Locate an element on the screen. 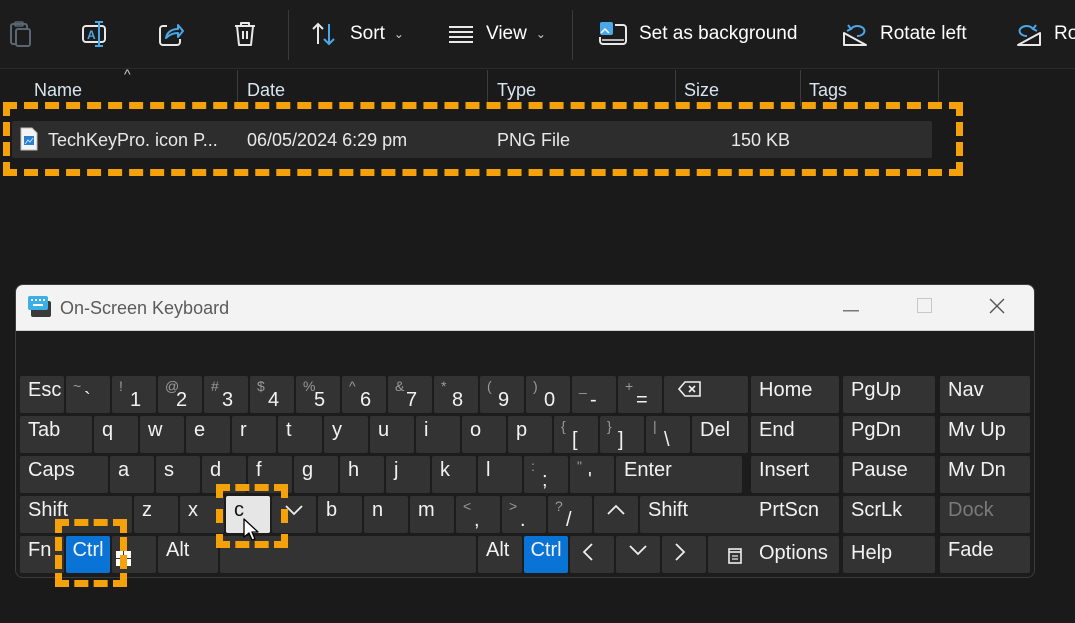 This screenshot has width=1075, height=623. key-del: Del is located at coordinates (720, 434).